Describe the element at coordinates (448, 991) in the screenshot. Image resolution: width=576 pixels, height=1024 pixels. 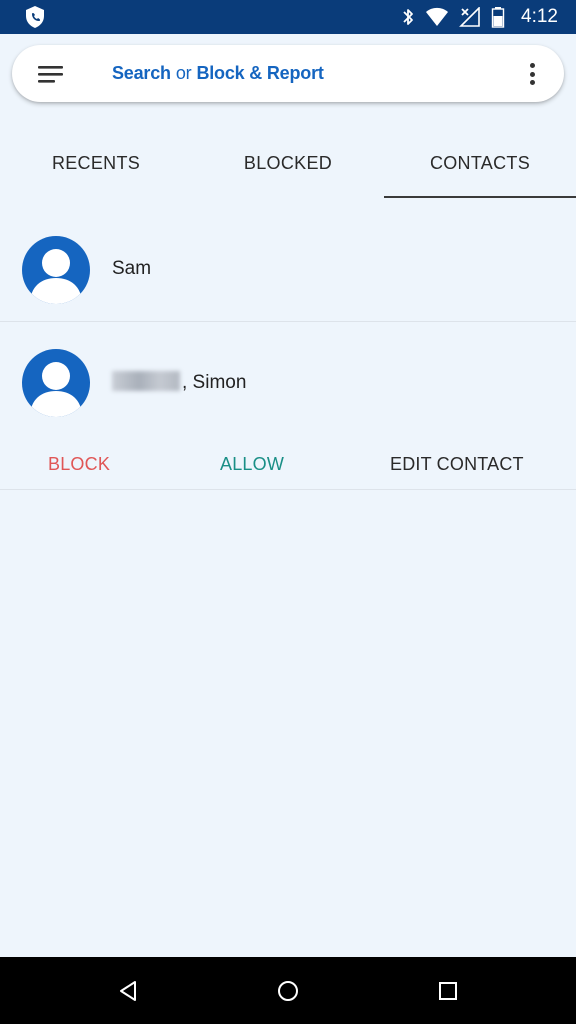
I see `recents-icon` at that location.